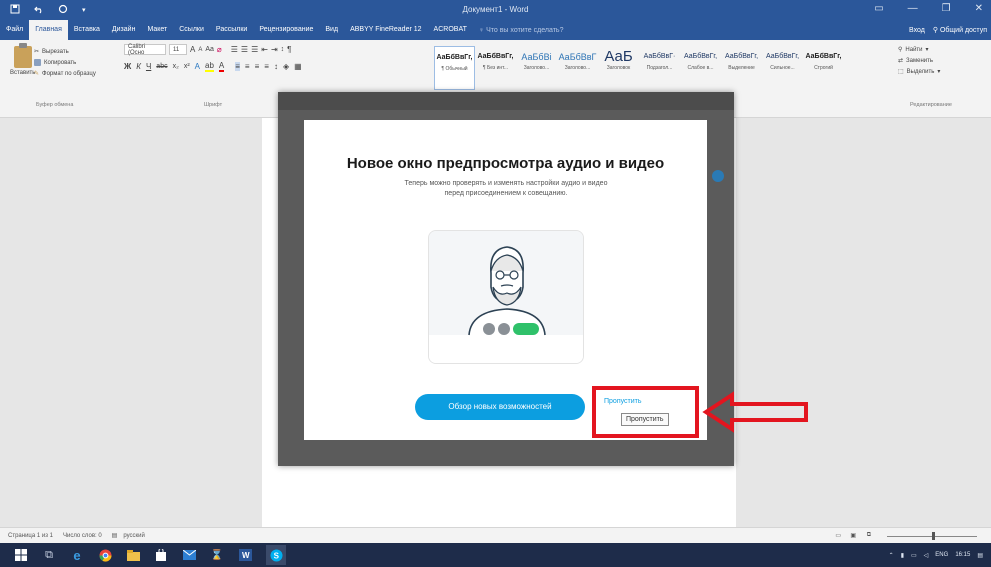  I want to click on numbering-icon: ☰, so click(244, 49).